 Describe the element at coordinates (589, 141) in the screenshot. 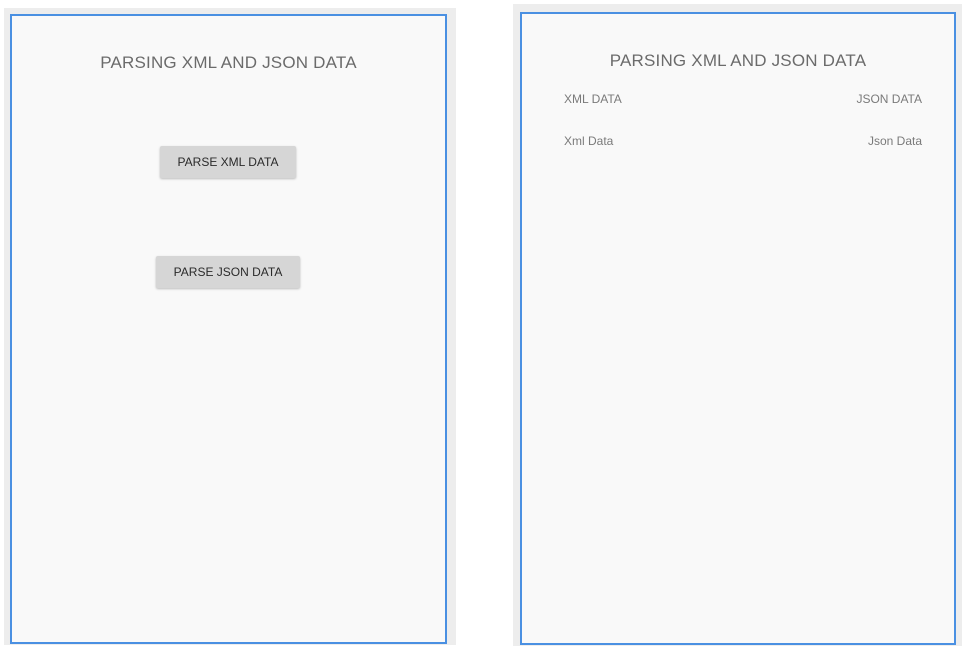

I see `xml-data-value: Xml Data` at that location.